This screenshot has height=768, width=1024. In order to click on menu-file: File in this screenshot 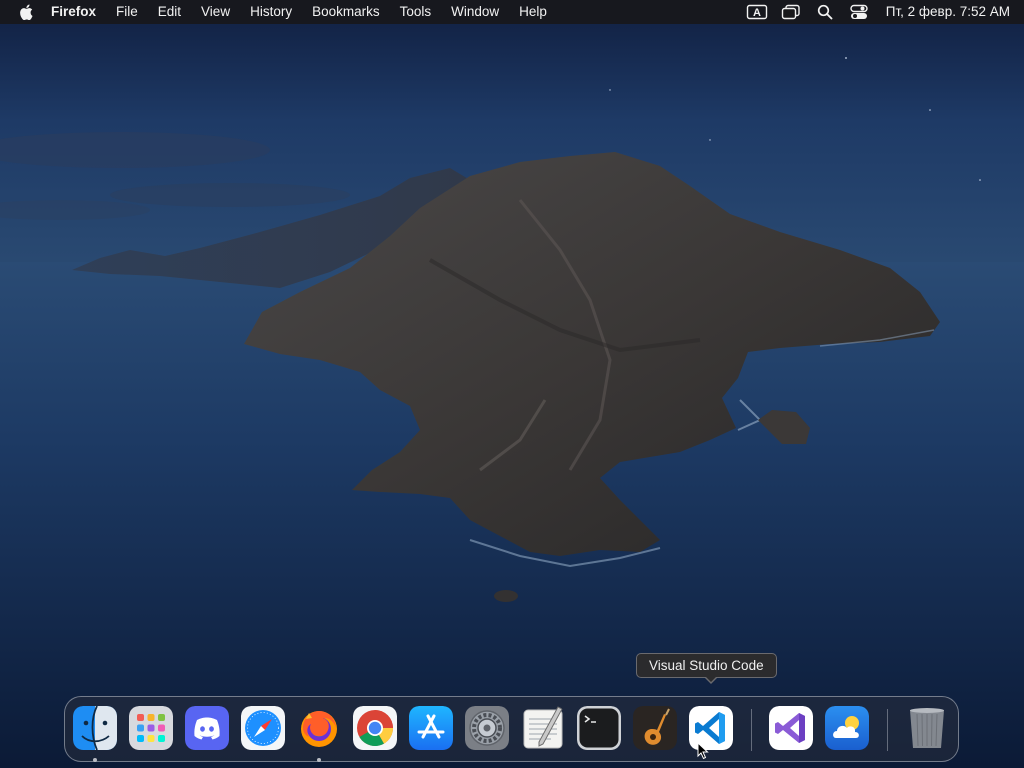, I will do `click(127, 12)`.